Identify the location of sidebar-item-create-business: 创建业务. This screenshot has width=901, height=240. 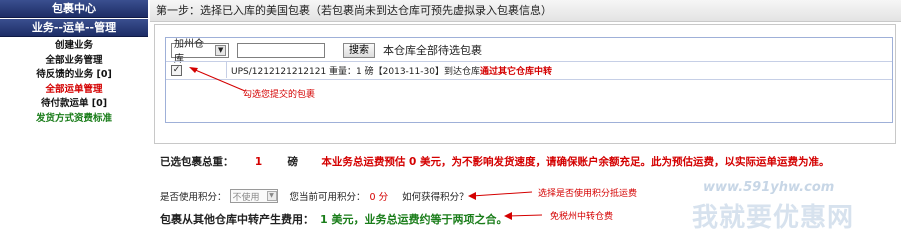
(74, 46).